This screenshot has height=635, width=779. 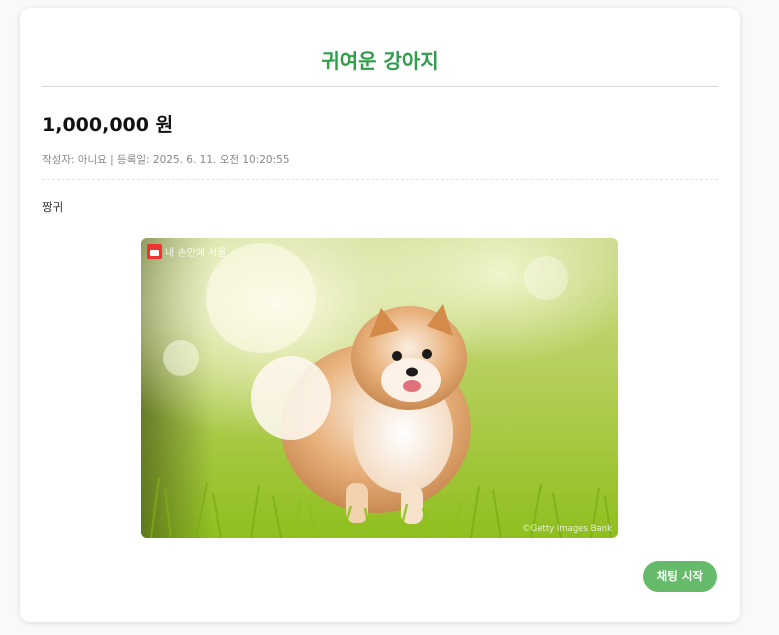 What do you see at coordinates (679, 576) in the screenshot?
I see `start-chat-button: 채팅 시작` at bounding box center [679, 576].